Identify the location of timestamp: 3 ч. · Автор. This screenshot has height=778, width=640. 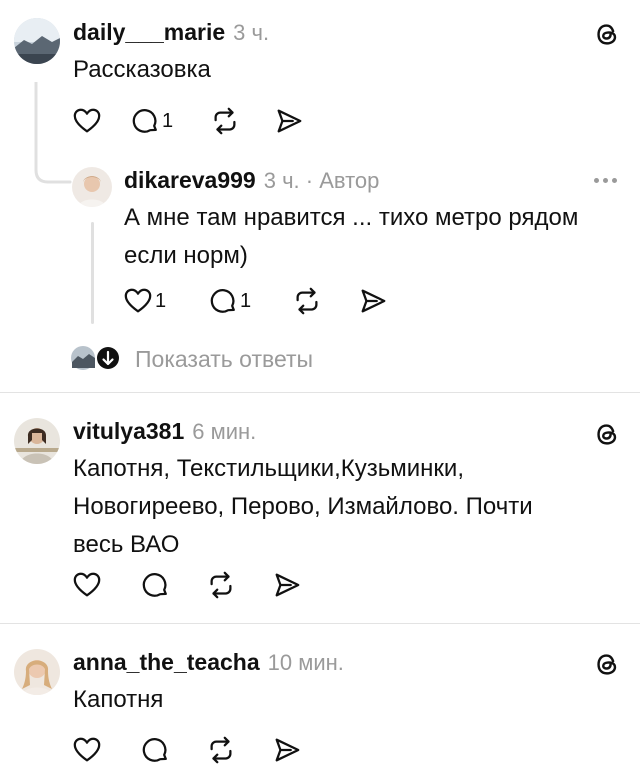
(321, 180).